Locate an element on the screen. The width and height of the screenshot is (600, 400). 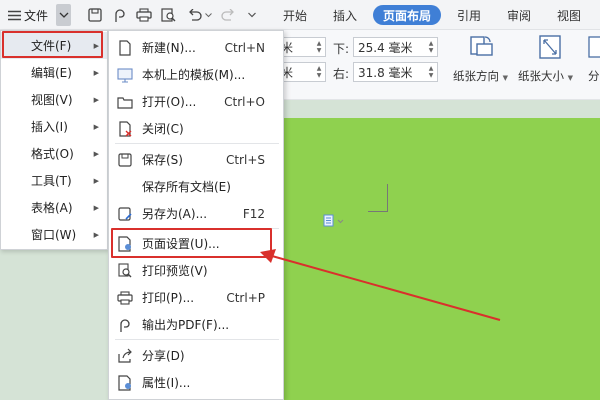
paste-options-icon is located at coordinates (335, 222).